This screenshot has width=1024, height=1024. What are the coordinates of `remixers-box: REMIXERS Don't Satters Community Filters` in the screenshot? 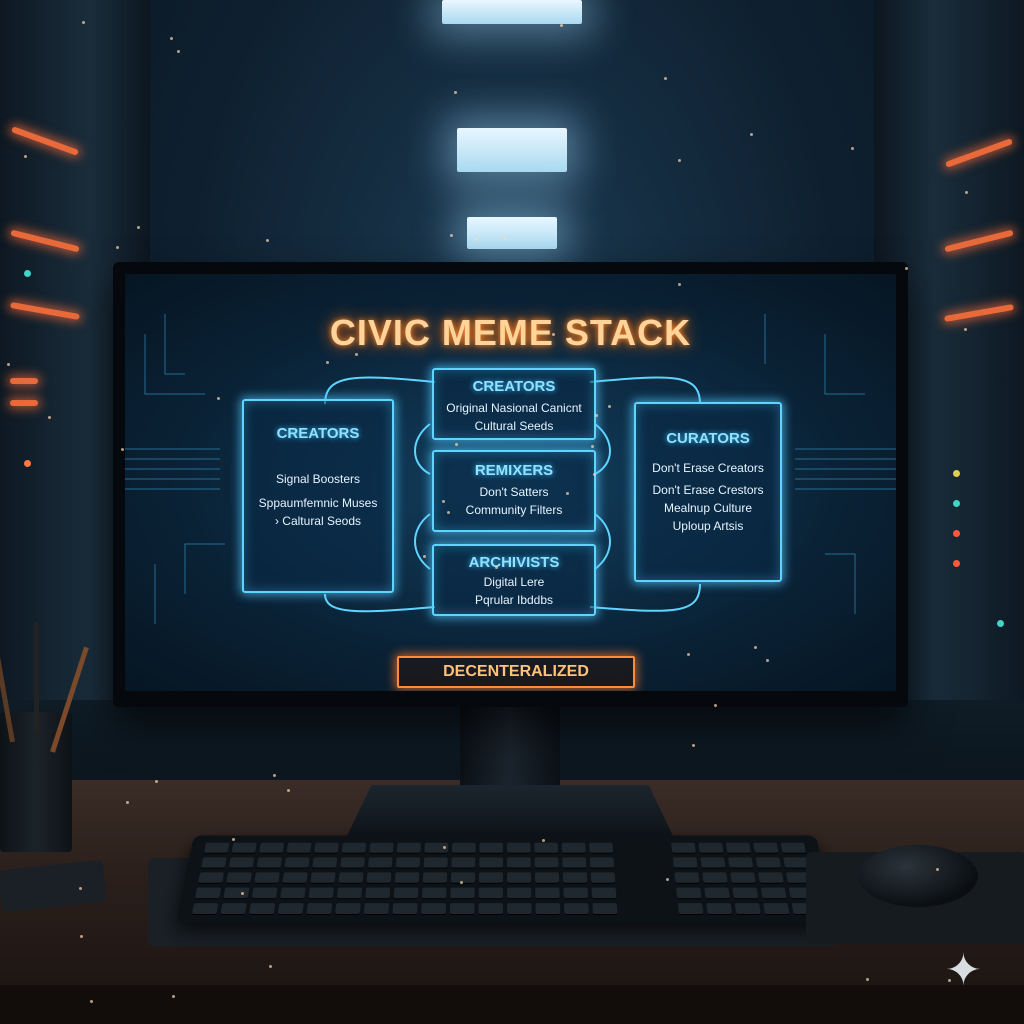 It's located at (514, 491).